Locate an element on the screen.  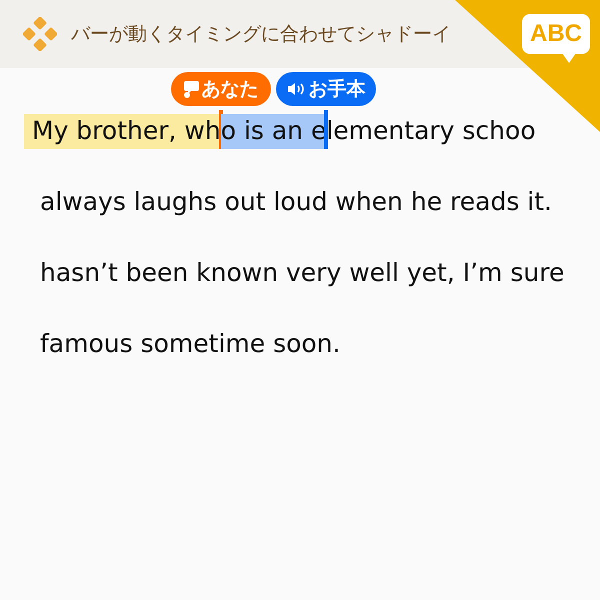
bubble-tail-icon is located at coordinates (569, 58).